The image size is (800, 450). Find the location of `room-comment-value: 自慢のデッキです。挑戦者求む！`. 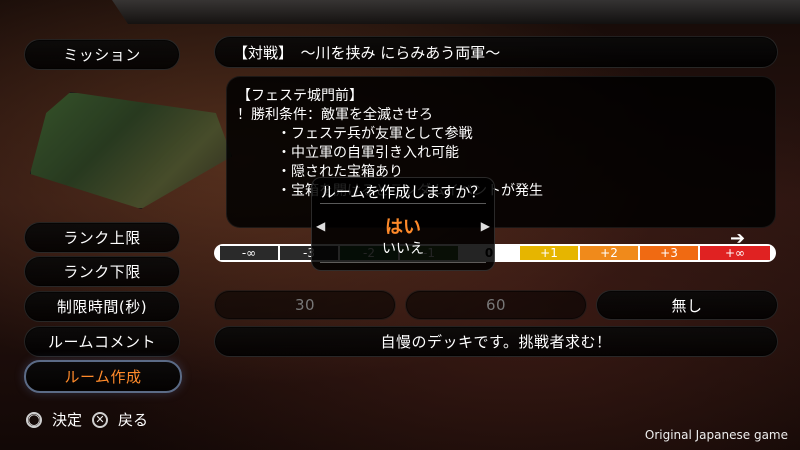

room-comment-value: 自慢のデッキです。挑戦者求む！ is located at coordinates (496, 342).